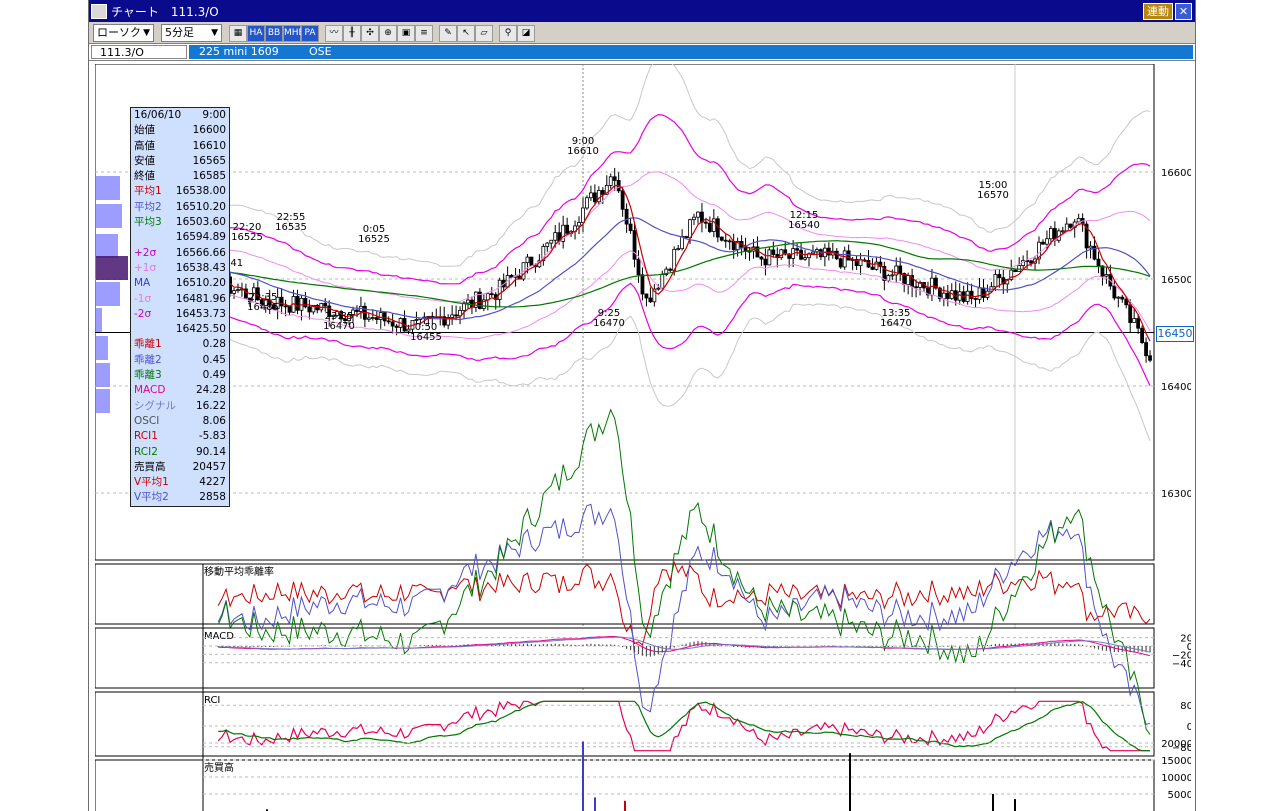  Describe the element at coordinates (508, 33) in the screenshot. I see `search-icon: ⚲` at that location.